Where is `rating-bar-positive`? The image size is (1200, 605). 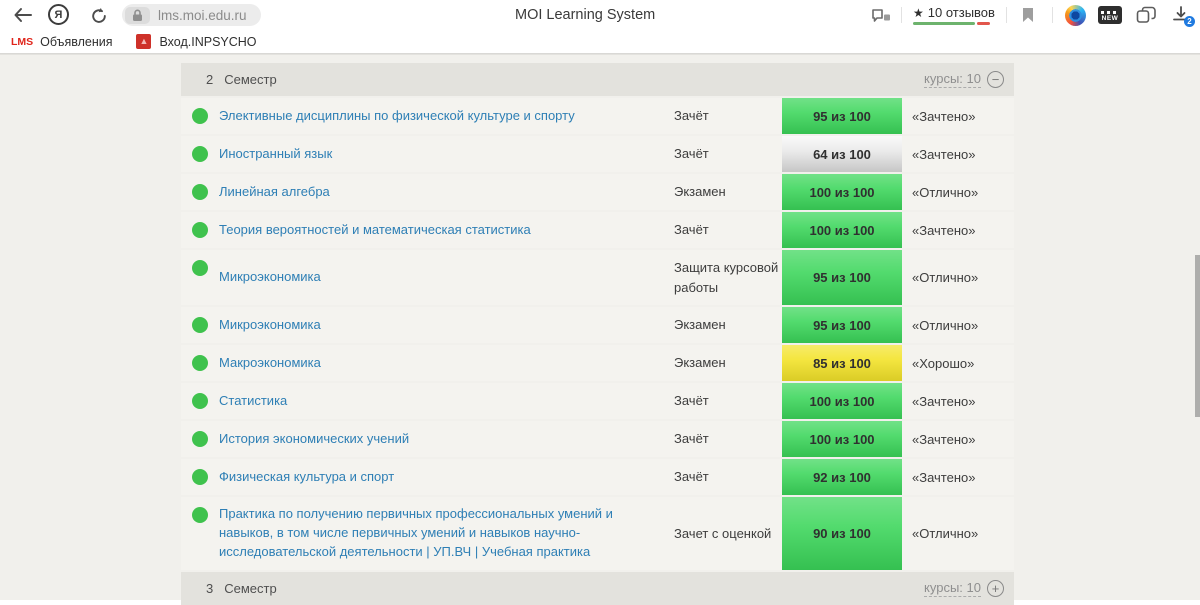 rating-bar-positive is located at coordinates (944, 23).